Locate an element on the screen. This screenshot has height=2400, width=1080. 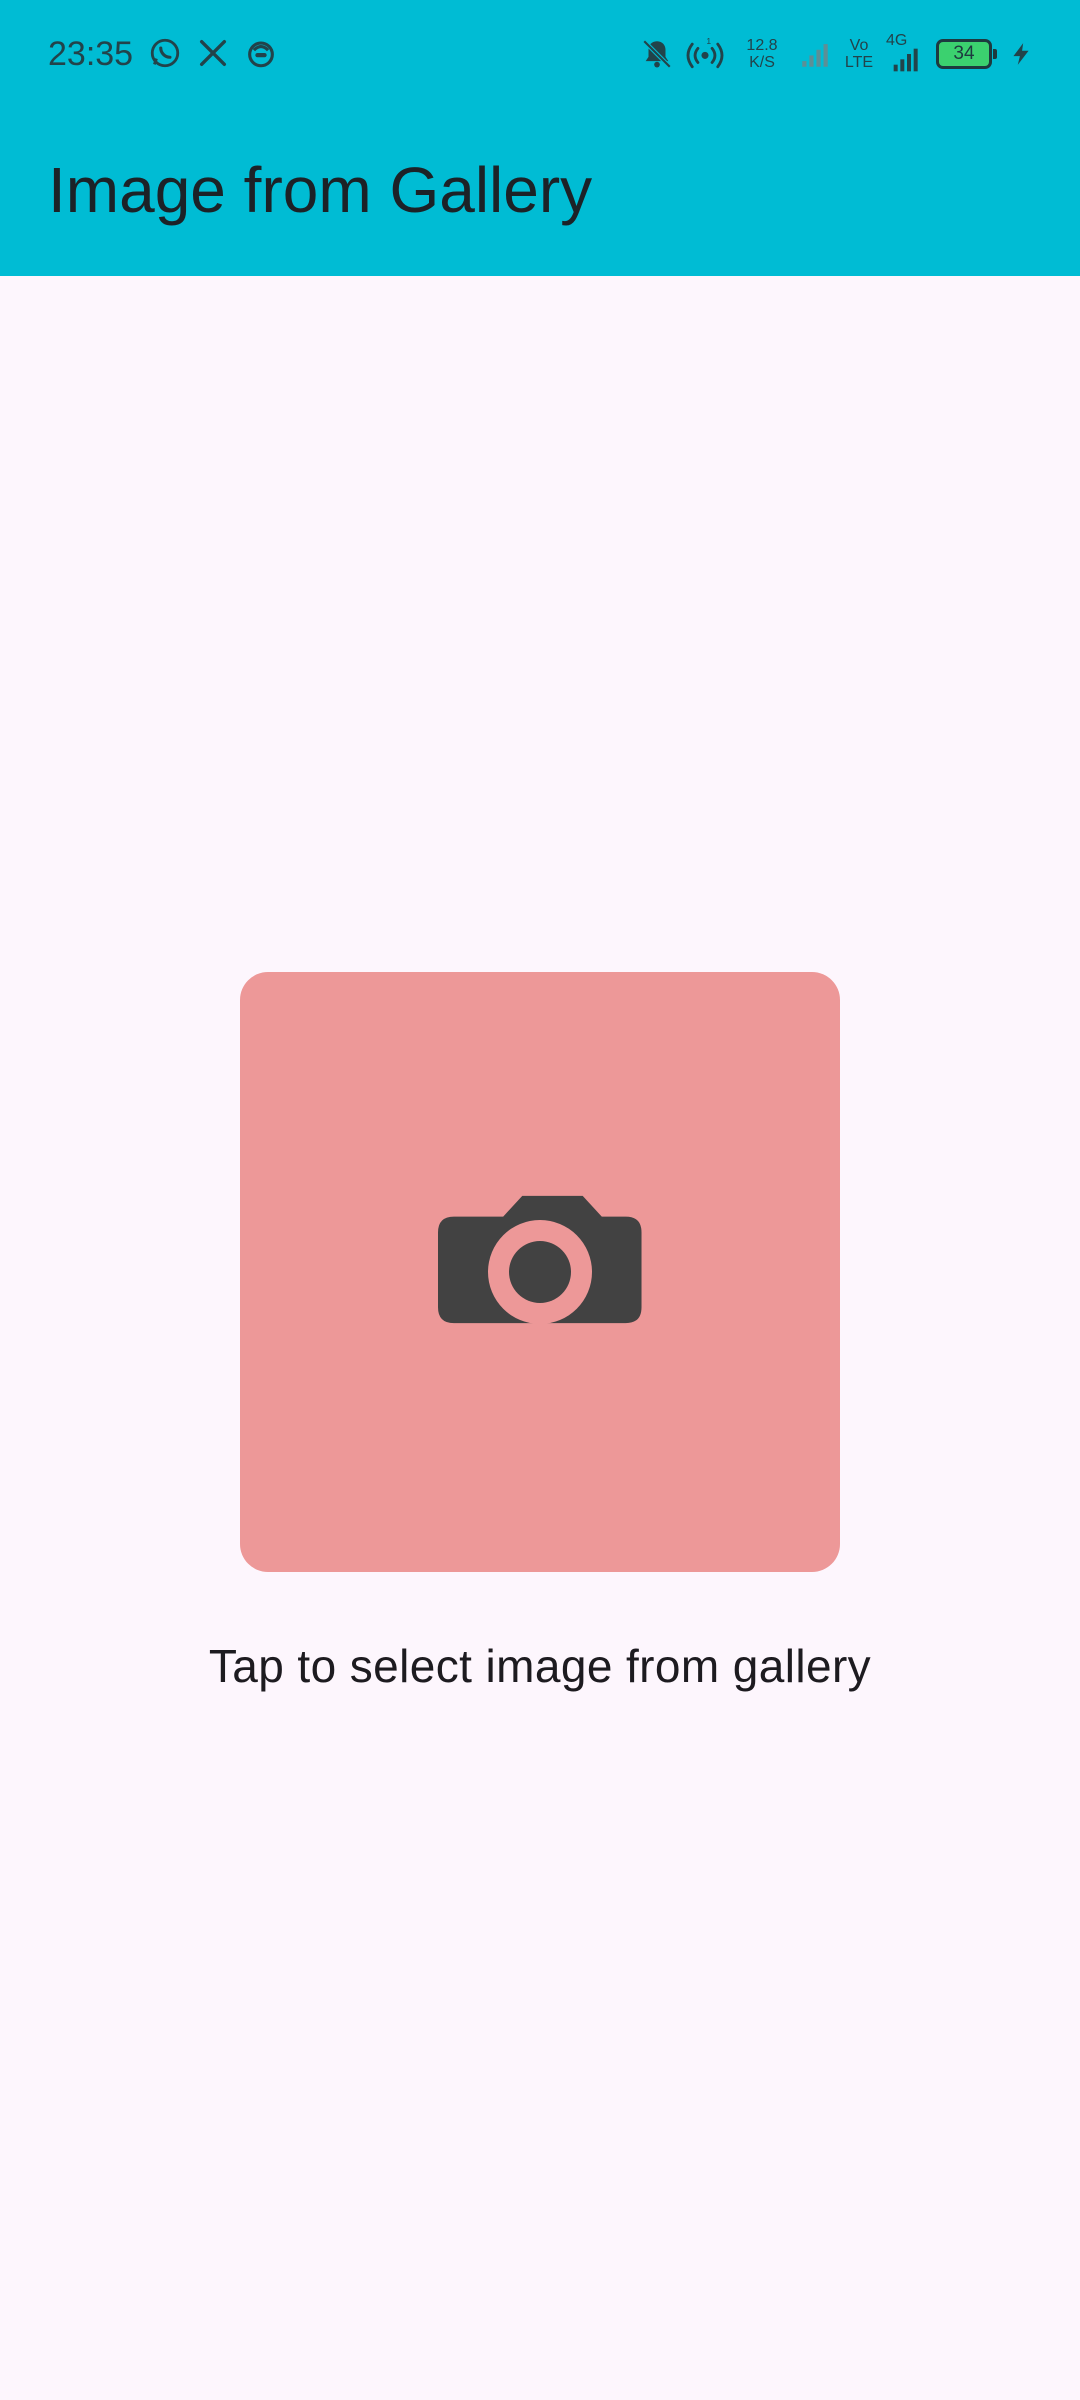
bell-off-icon is located at coordinates (657, 54).